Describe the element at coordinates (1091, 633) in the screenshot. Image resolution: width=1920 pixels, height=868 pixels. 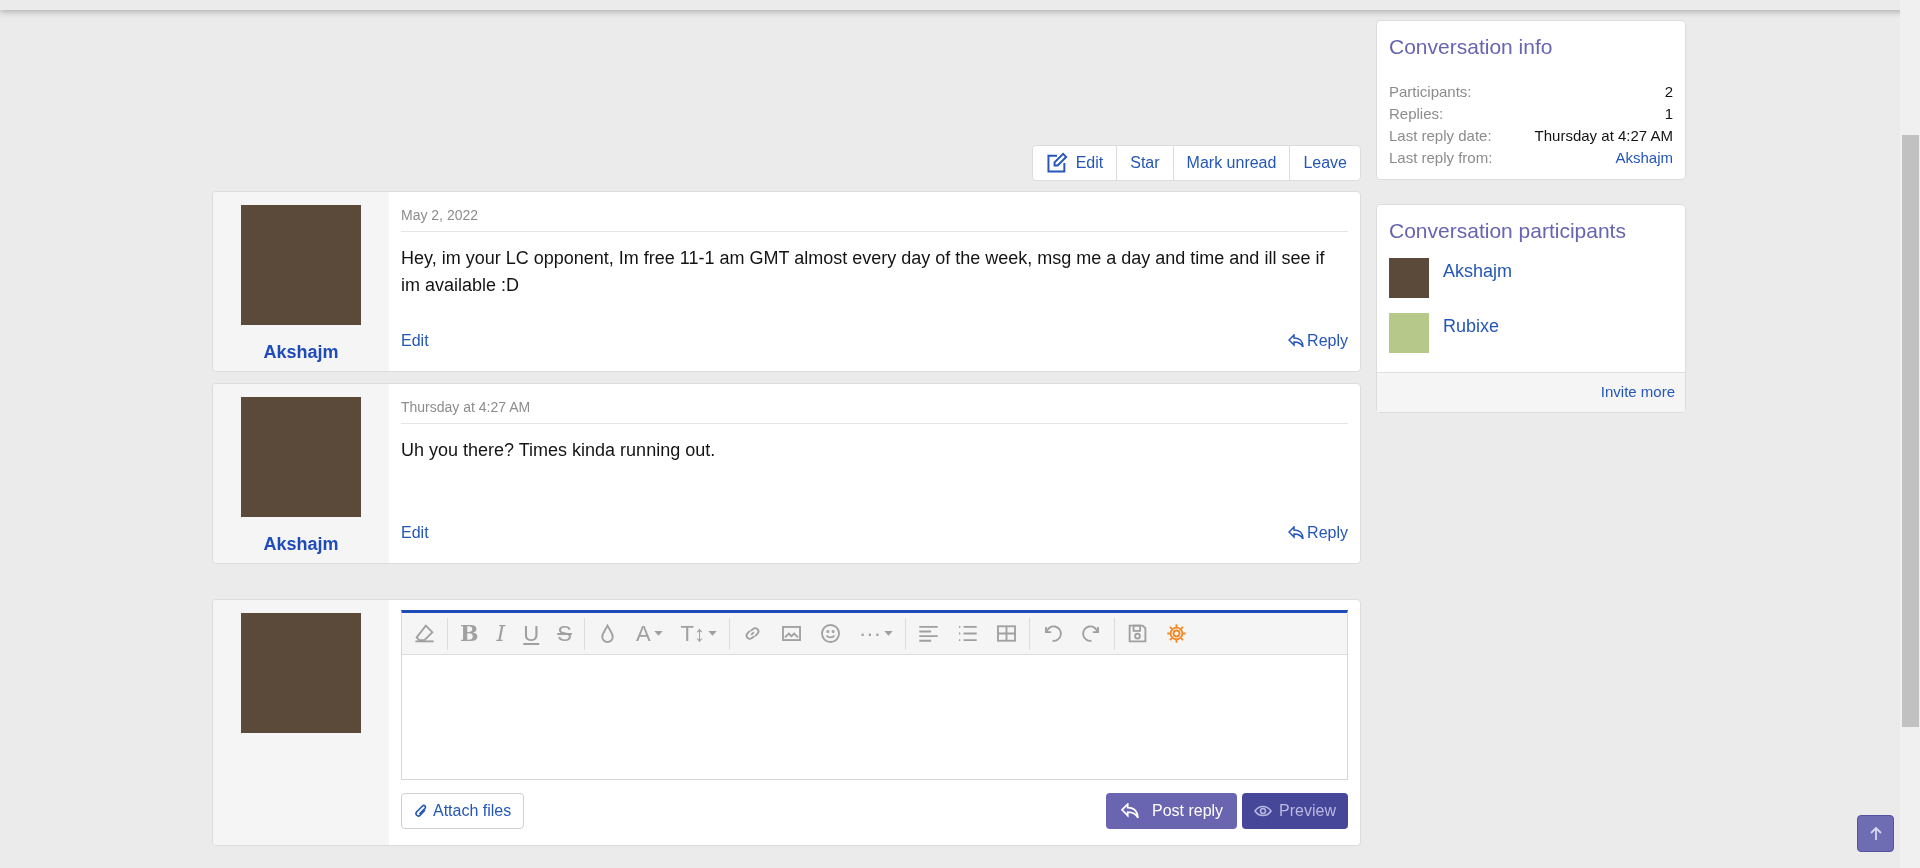
I see `redo-icon` at that location.